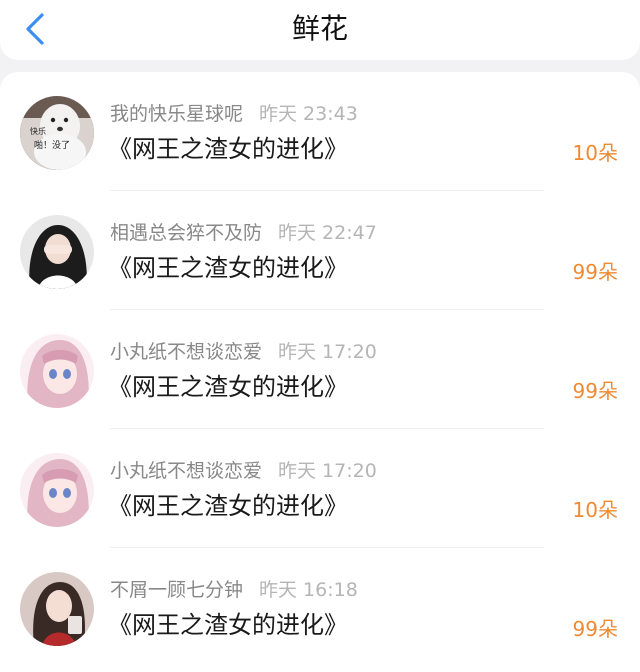 The image size is (640, 672). Describe the element at coordinates (308, 590) in the screenshot. I see `timestamp: 昨天 16:18` at that location.